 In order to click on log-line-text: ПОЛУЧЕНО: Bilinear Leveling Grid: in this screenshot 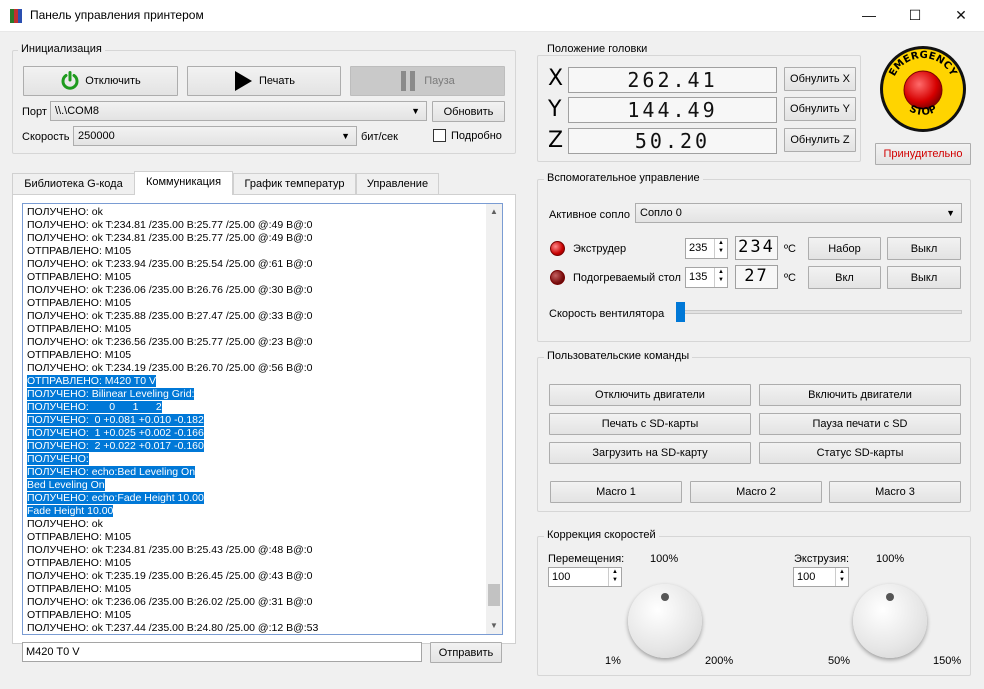, I will do `click(111, 394)`.